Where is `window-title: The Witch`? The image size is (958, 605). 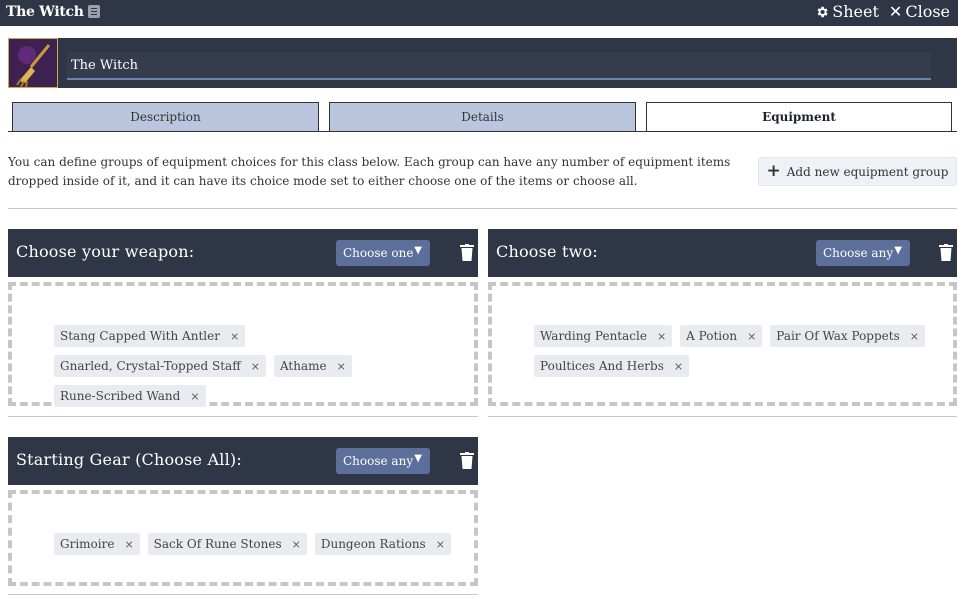 window-title: The Witch is located at coordinates (53, 12).